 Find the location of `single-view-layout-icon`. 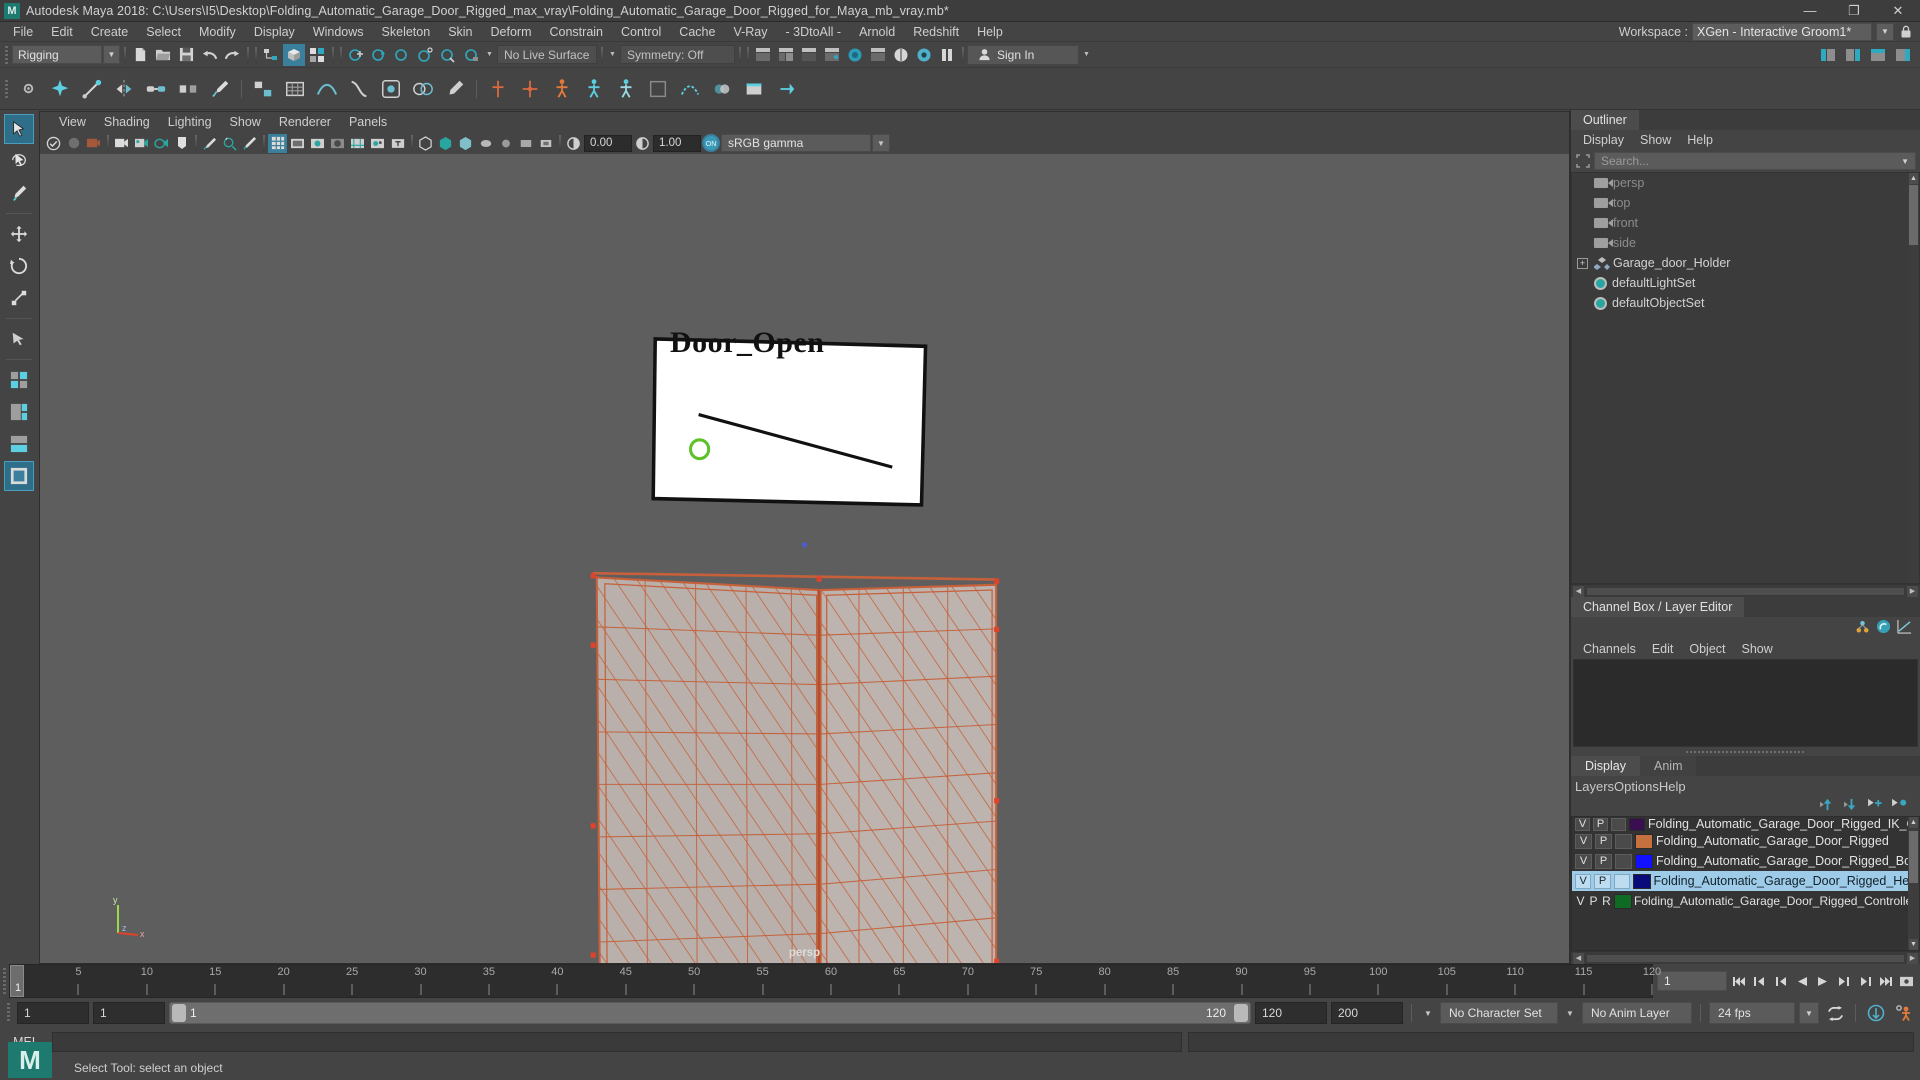

single-view-layout-icon is located at coordinates (19, 476).